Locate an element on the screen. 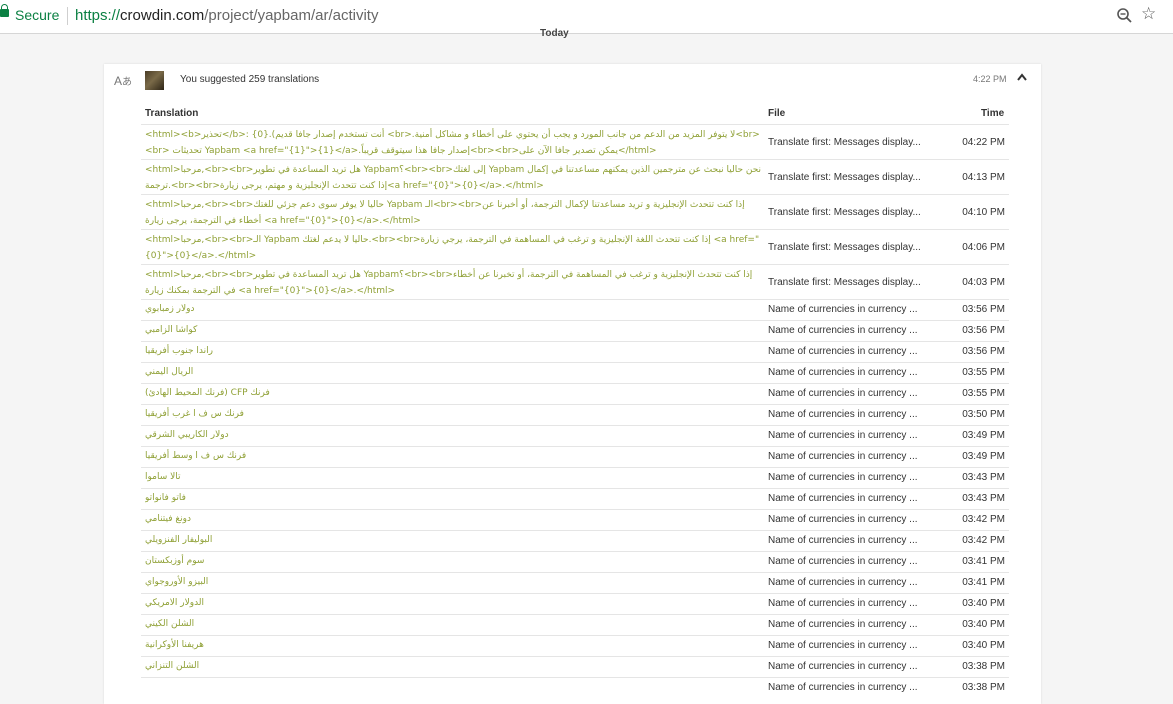  translation-text: الشلن التنزاني is located at coordinates (454, 667).